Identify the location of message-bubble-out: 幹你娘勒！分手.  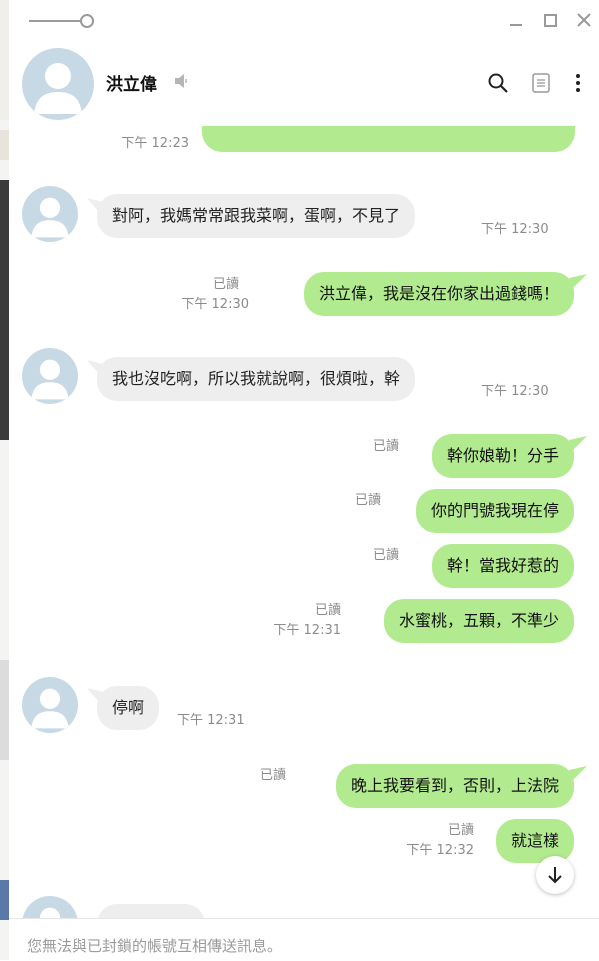
(502, 456).